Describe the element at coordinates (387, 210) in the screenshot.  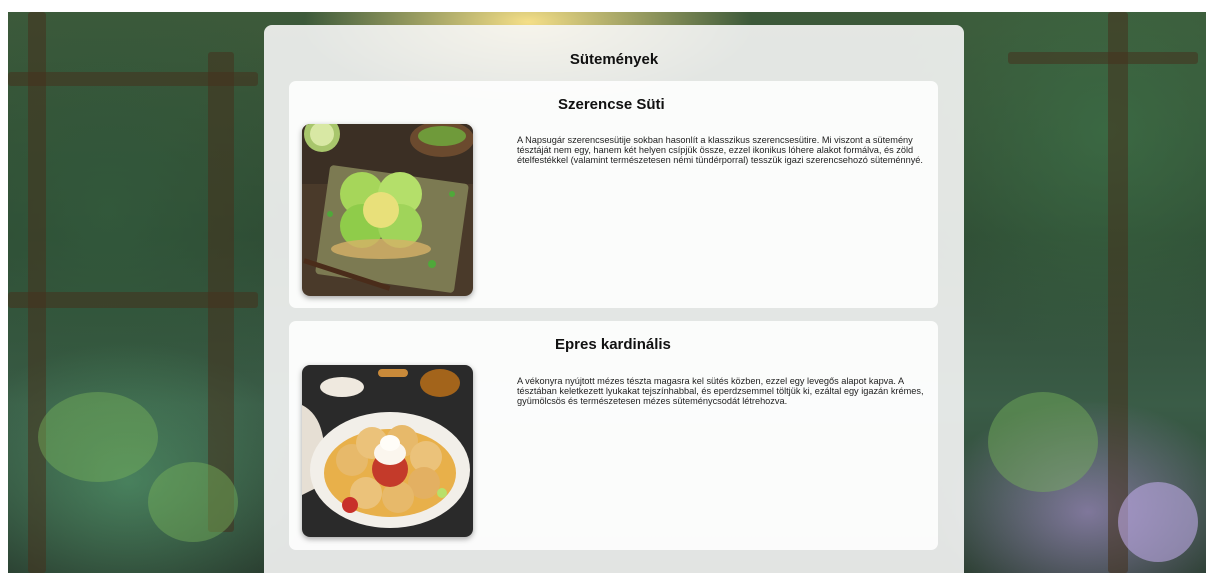
I see `cookie-image` at that location.